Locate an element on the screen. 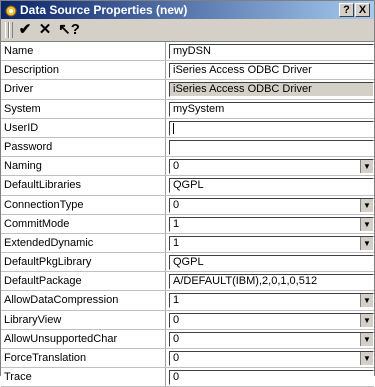 Image resolution: width=375 pixels, height=387 pixels. property-label: LibraryView is located at coordinates (83, 319).